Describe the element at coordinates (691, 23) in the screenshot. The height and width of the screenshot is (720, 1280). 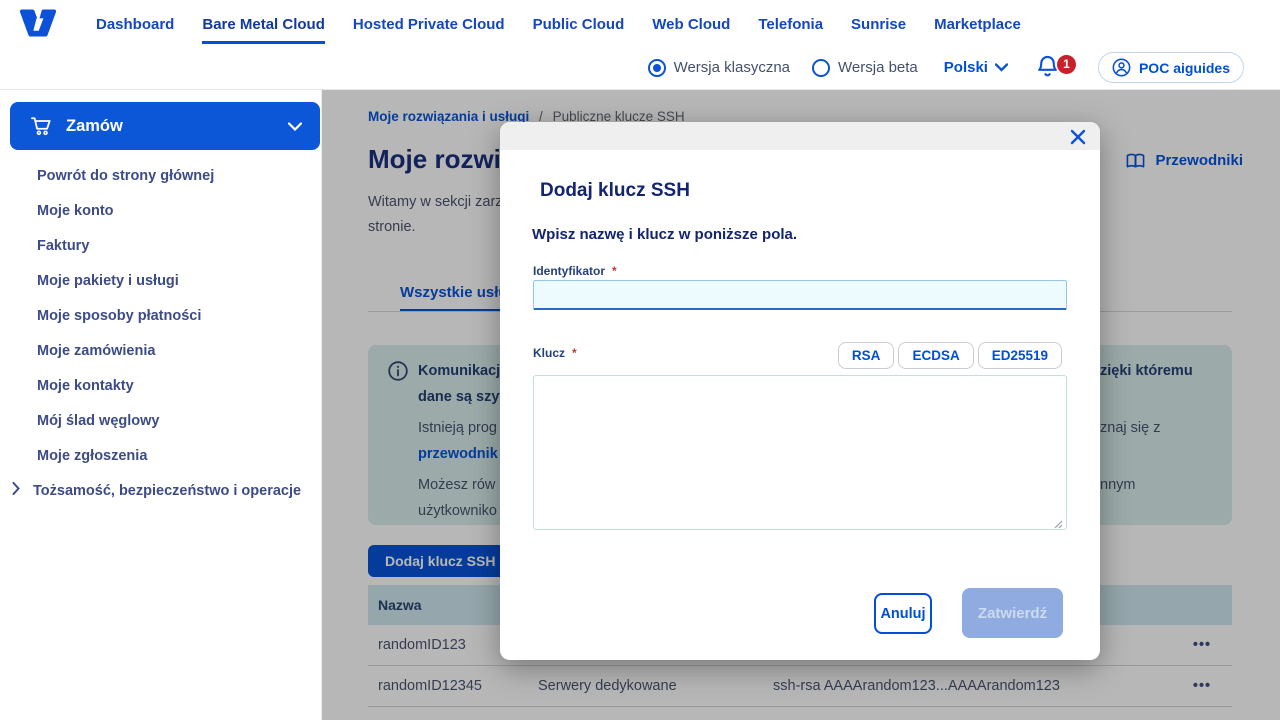
I see `nav-item-web-cloud: Web Cloud` at that location.